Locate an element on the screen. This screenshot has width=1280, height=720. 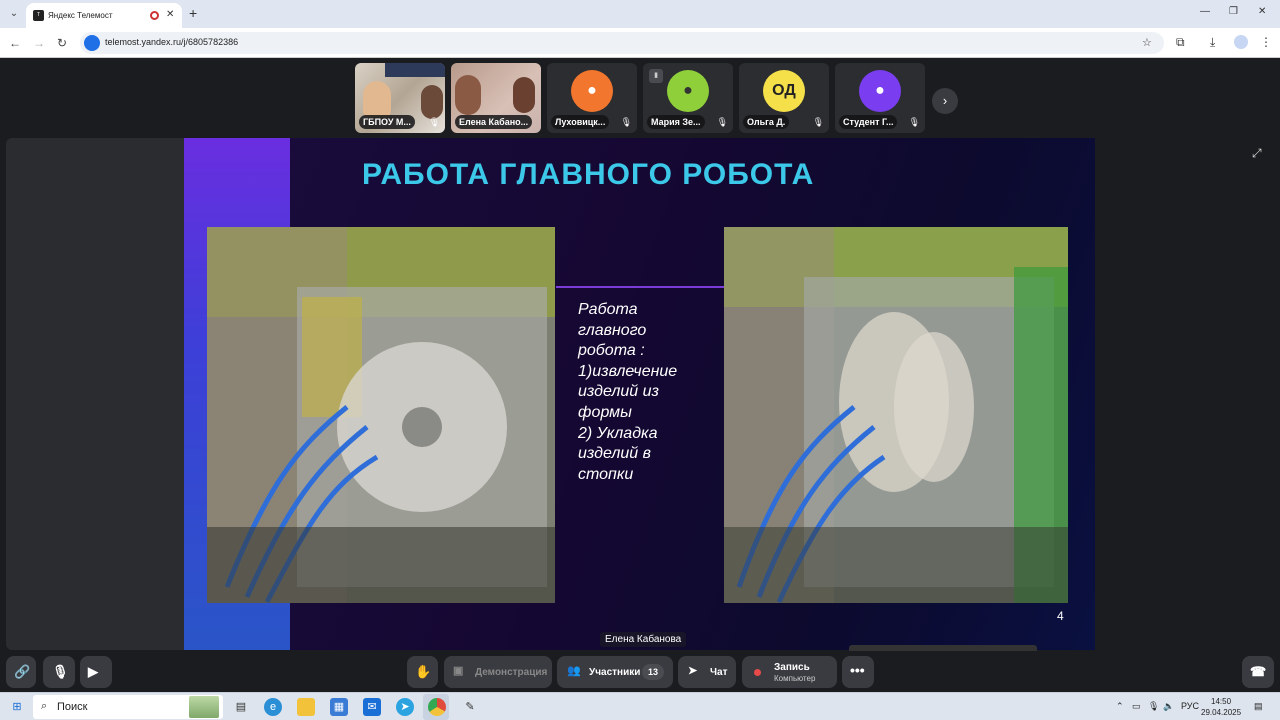
language-indicator: РУС is located at coordinates (1190, 706).